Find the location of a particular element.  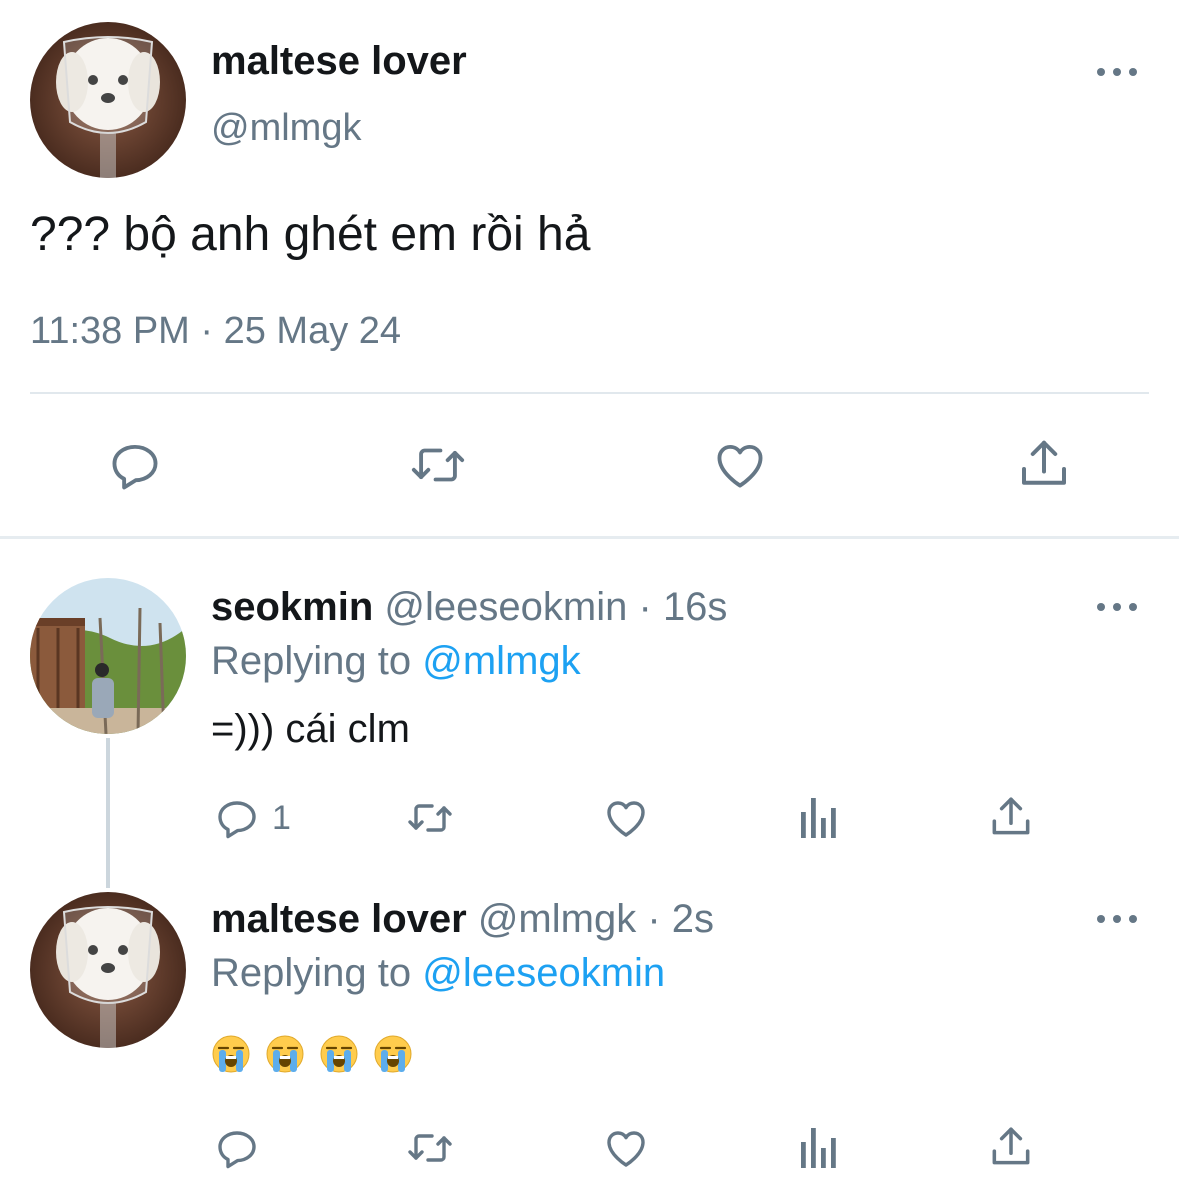

divider is located at coordinates (589, 393).